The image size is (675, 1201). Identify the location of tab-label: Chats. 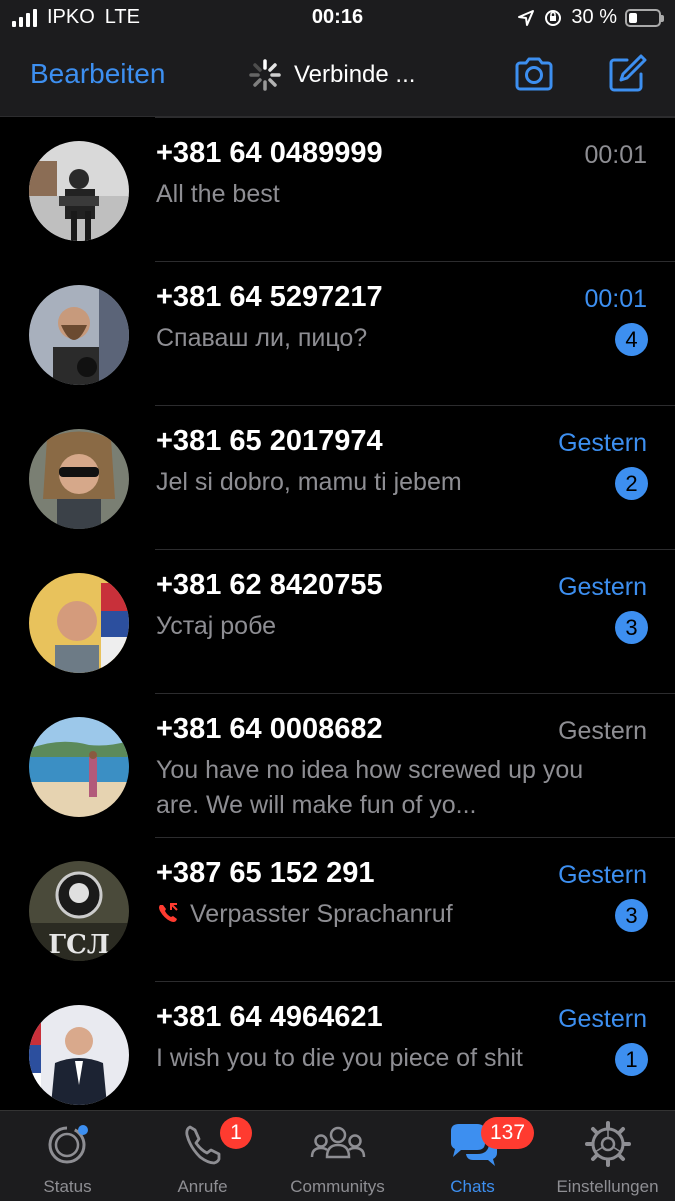
(472, 1186).